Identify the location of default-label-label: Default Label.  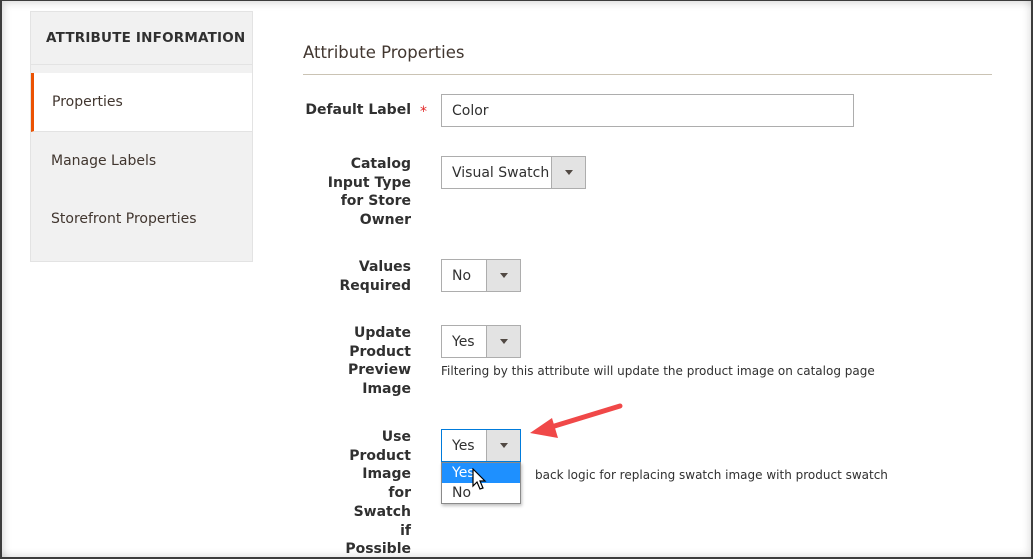
(358, 110).